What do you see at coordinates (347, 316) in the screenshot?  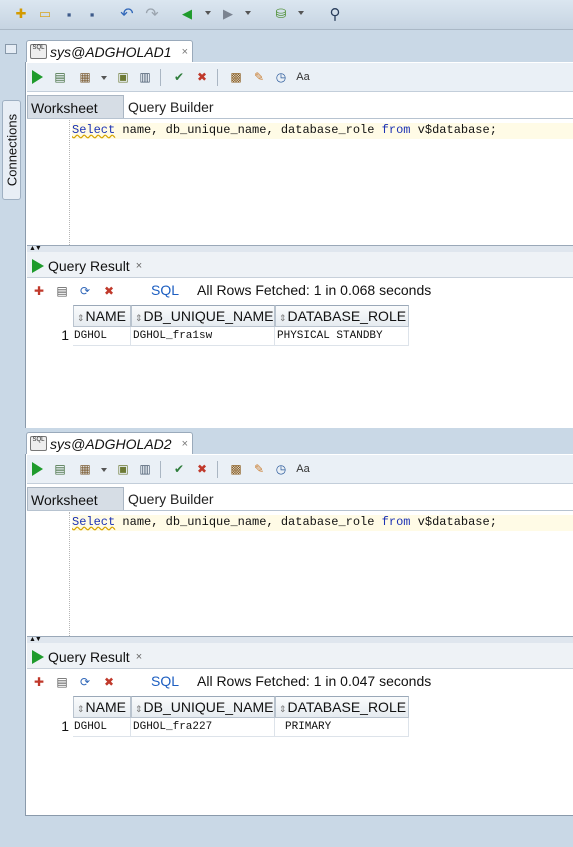 I see `column-label: DATABASE_ROLE` at bounding box center [347, 316].